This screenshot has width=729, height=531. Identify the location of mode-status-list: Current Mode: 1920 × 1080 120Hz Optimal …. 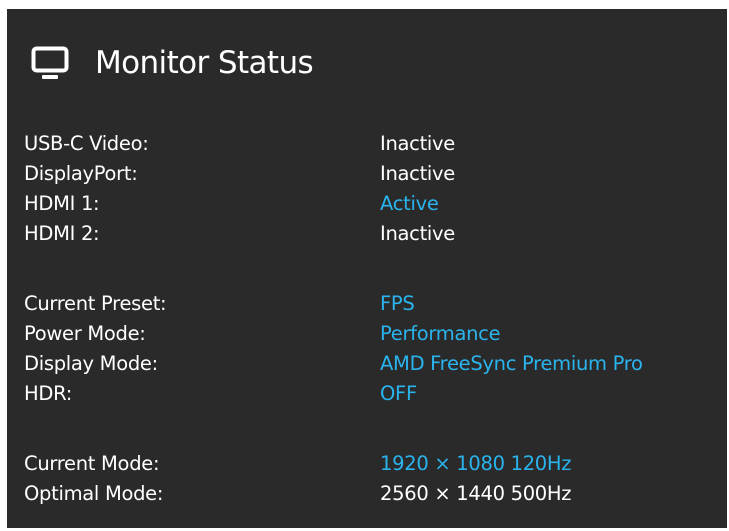
(374, 478).